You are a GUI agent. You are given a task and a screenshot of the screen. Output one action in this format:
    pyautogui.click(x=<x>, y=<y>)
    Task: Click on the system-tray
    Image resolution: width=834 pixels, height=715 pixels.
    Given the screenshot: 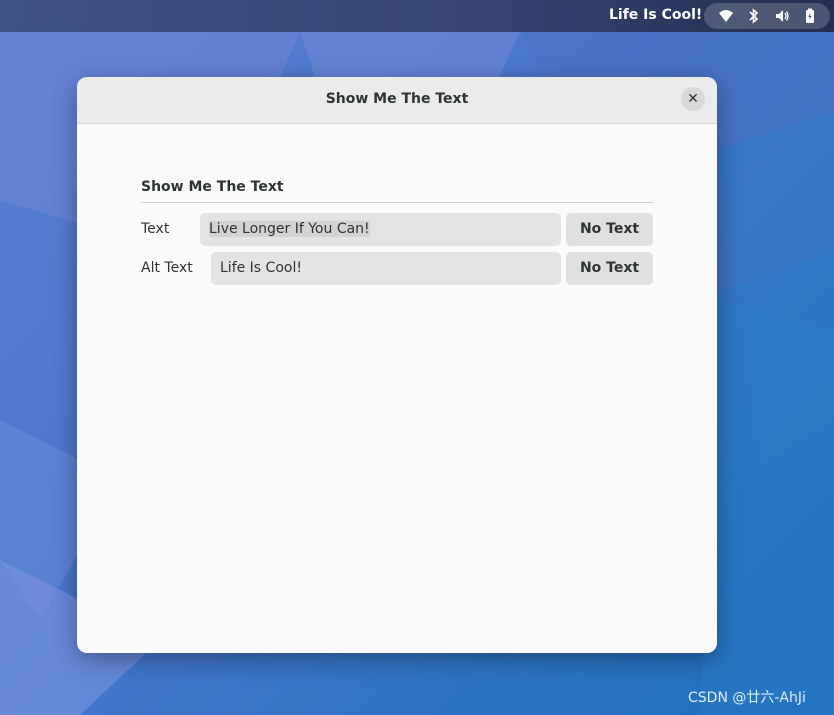 What is the action you would take?
    pyautogui.click(x=767, y=16)
    